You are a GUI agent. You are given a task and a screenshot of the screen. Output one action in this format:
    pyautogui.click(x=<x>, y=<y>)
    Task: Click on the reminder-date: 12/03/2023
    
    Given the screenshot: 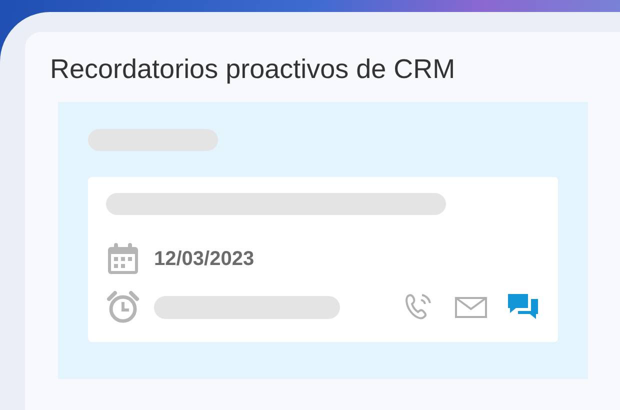 What is the action you would take?
    pyautogui.click(x=204, y=259)
    